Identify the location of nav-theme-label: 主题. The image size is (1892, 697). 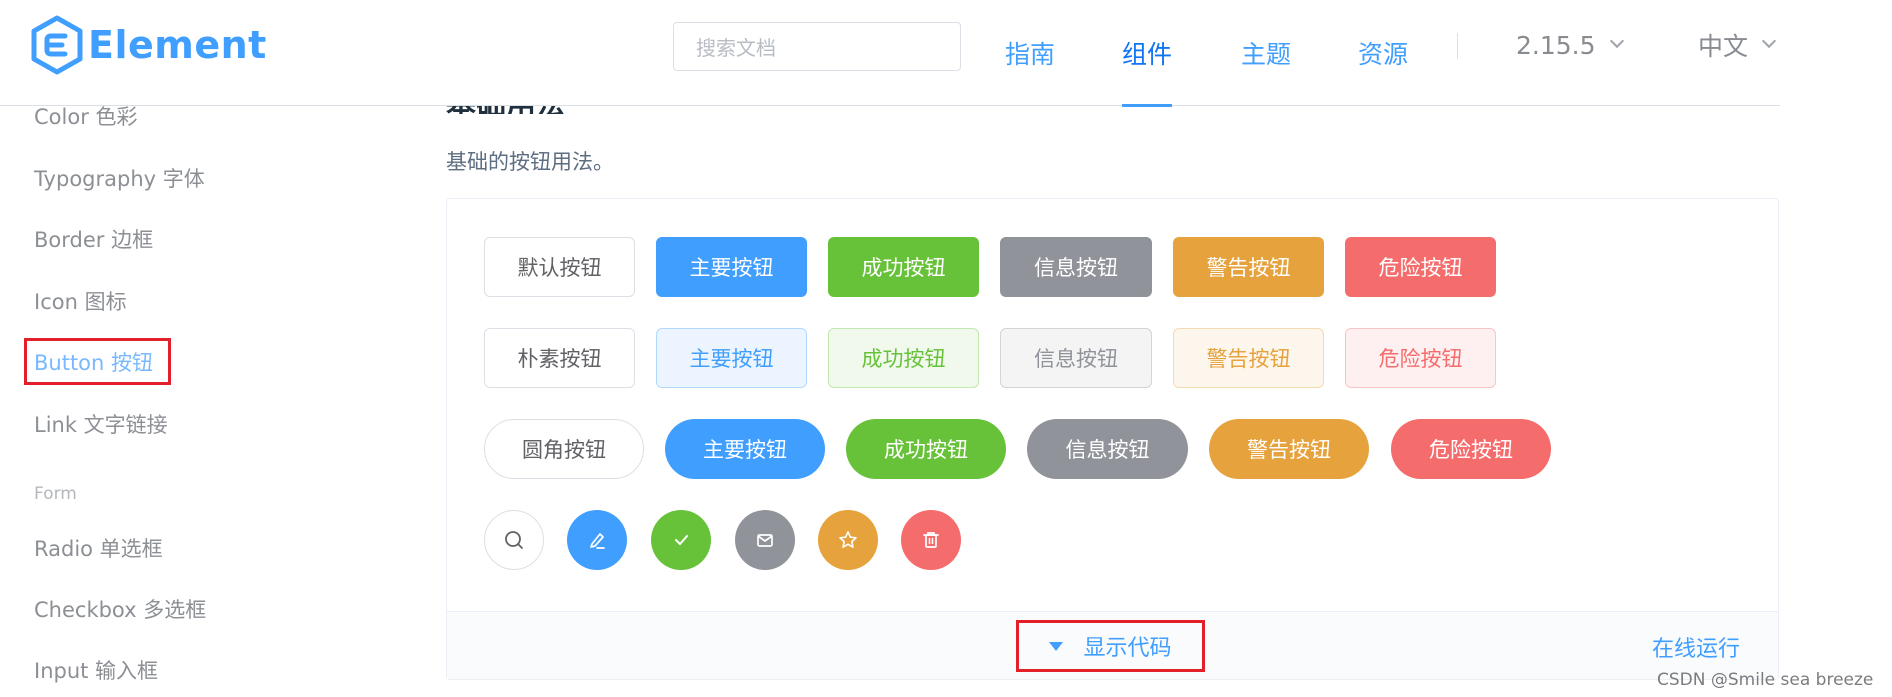
(1266, 54).